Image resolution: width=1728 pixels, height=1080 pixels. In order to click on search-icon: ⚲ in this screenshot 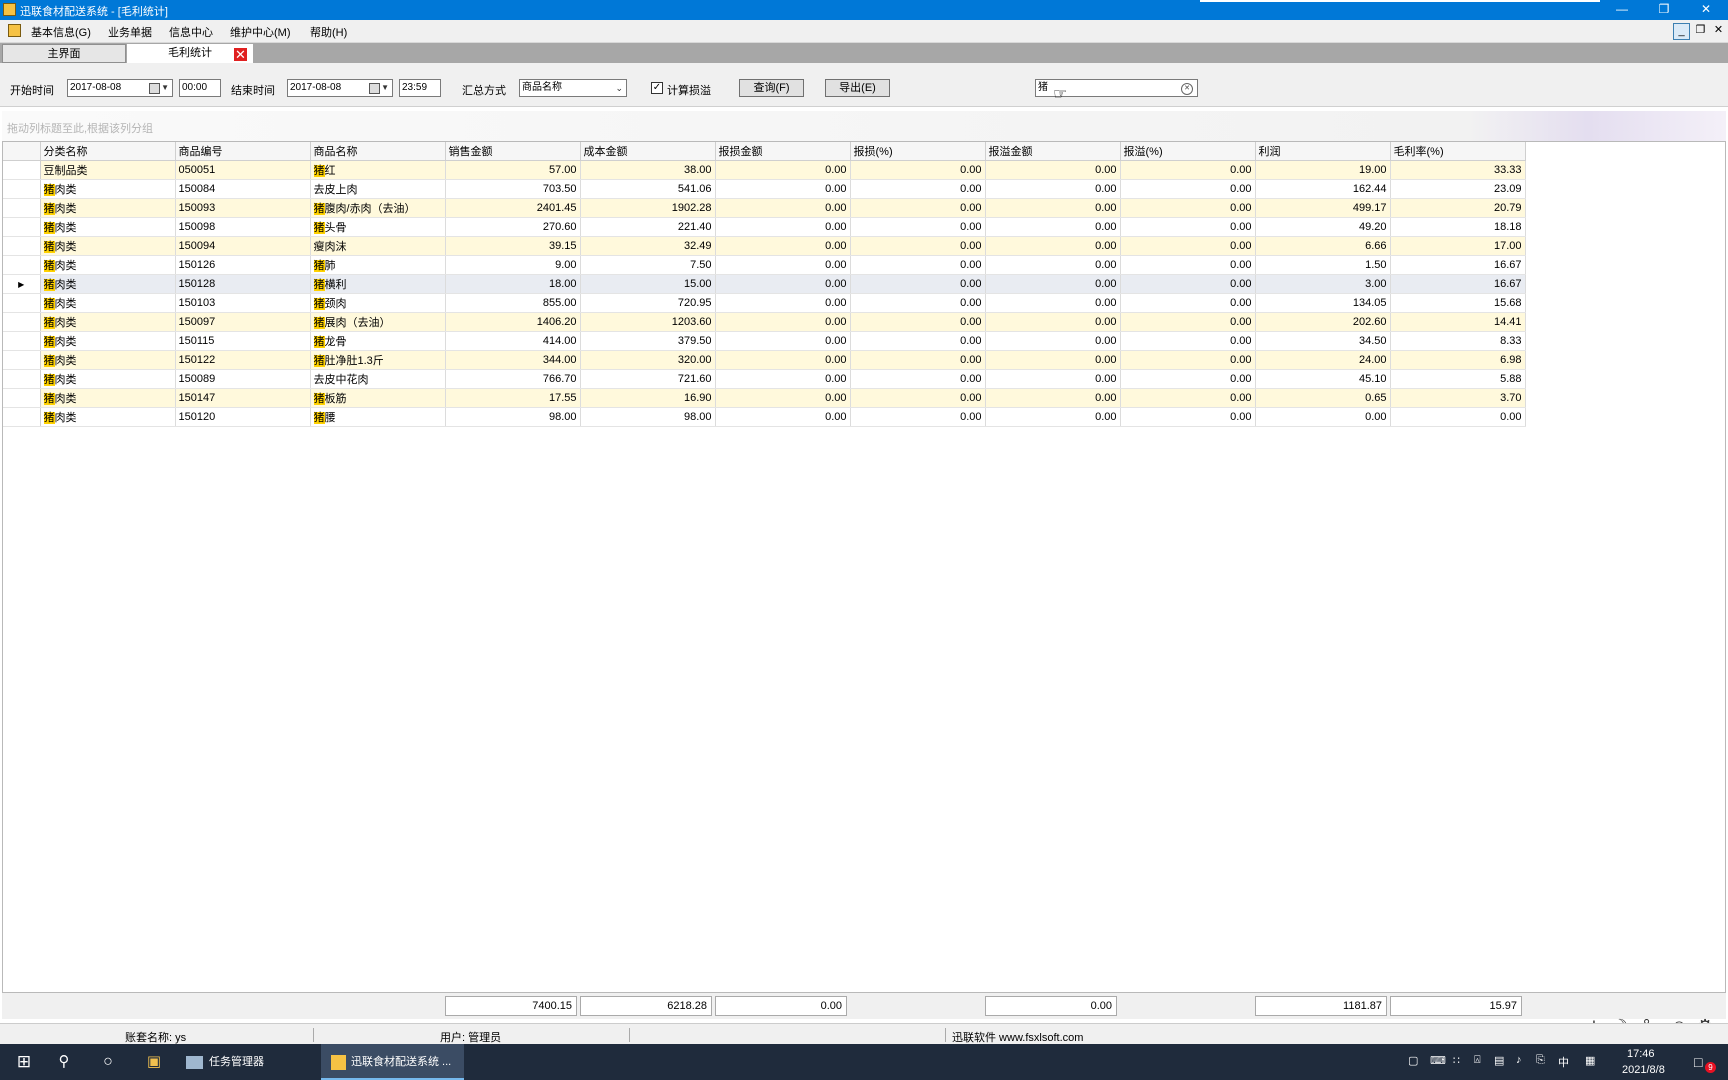, I will do `click(64, 1062)`.